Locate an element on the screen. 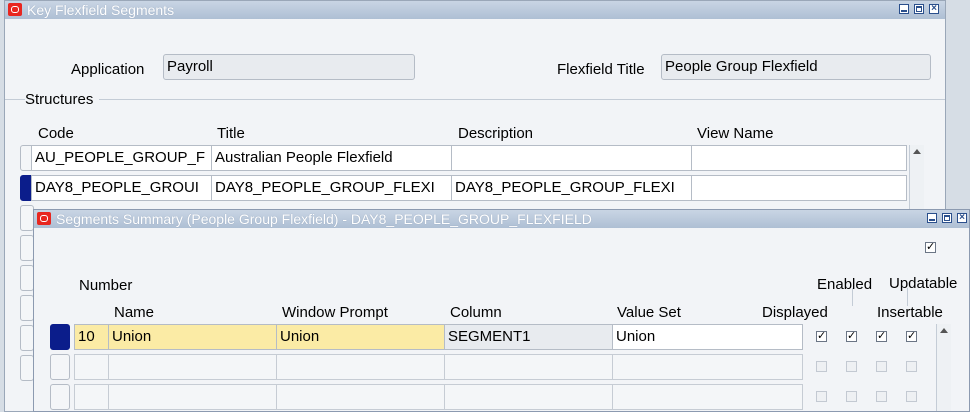 The width and height of the screenshot is (970, 412). name-cell: Union is located at coordinates (192, 337).